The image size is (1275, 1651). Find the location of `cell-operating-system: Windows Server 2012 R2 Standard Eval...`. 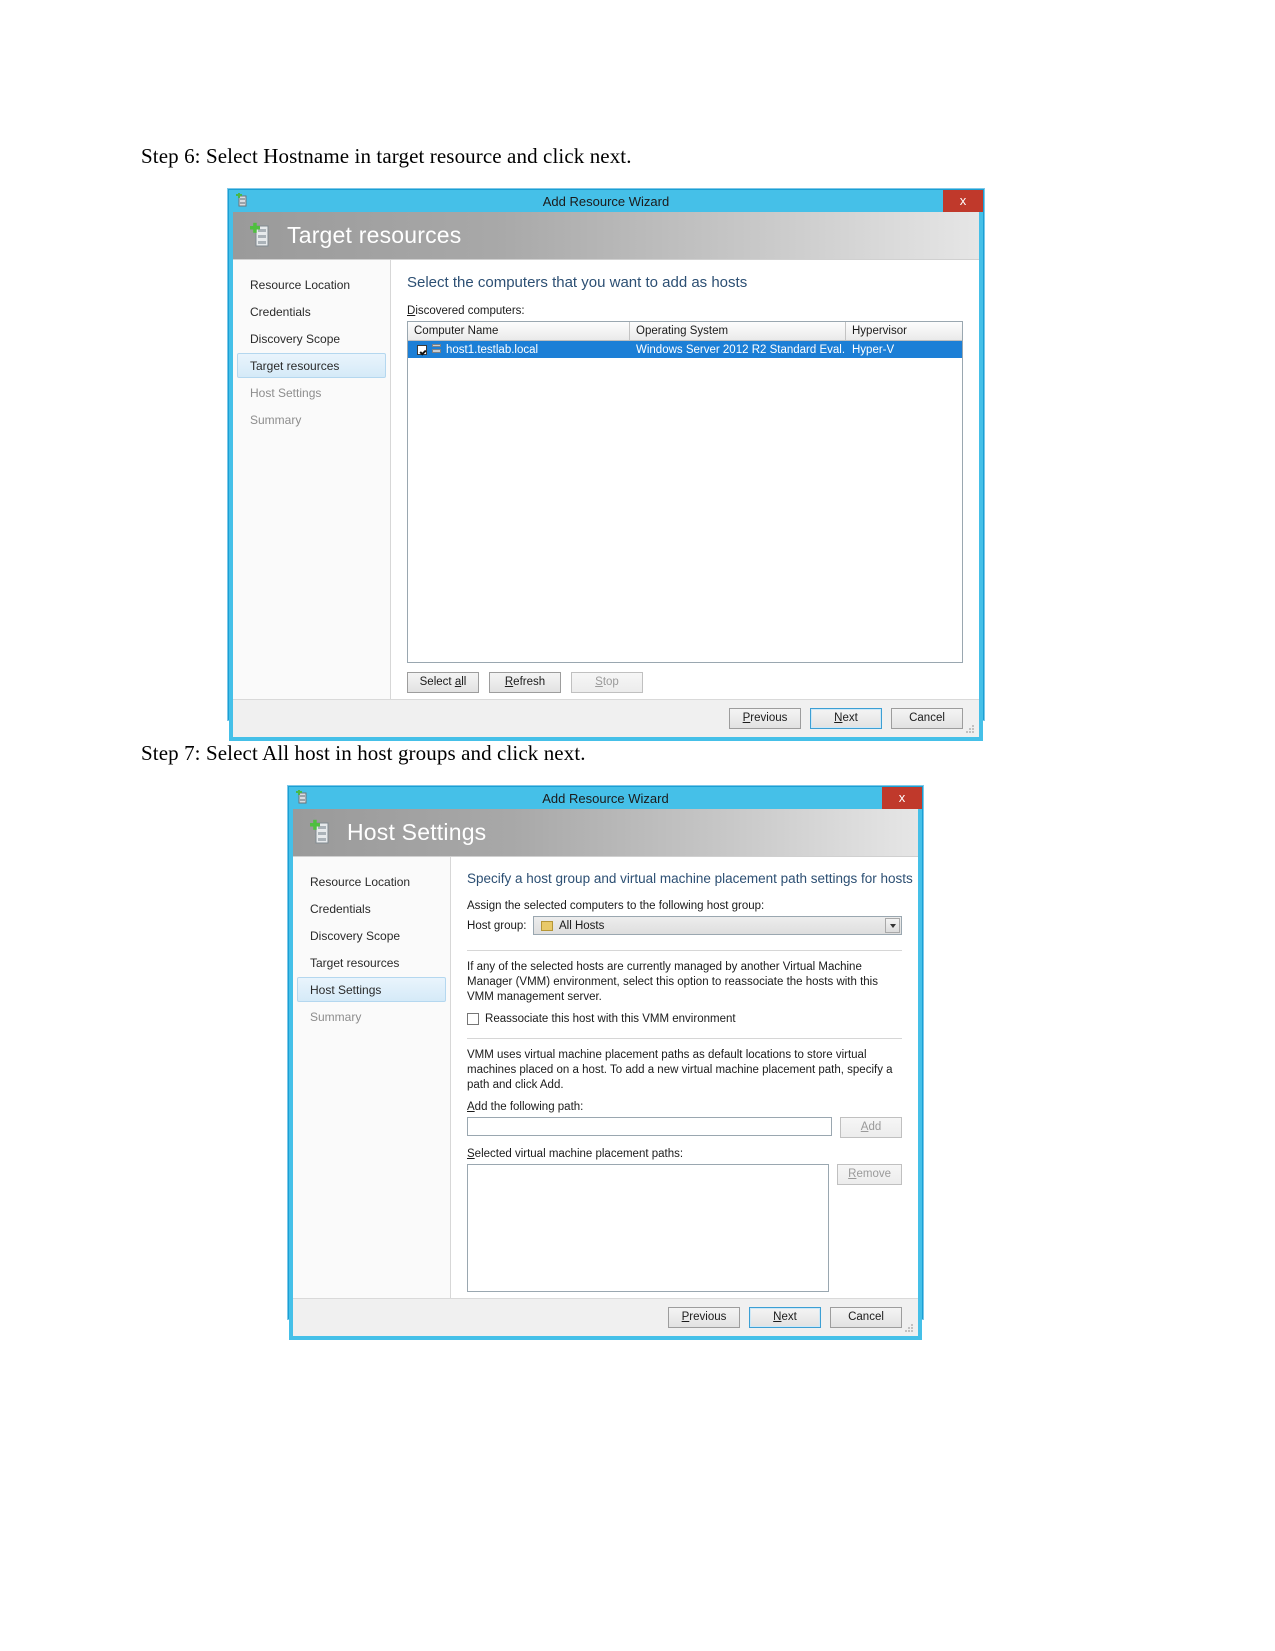

cell-operating-system: Windows Server 2012 R2 Standard Eval... is located at coordinates (741, 349).